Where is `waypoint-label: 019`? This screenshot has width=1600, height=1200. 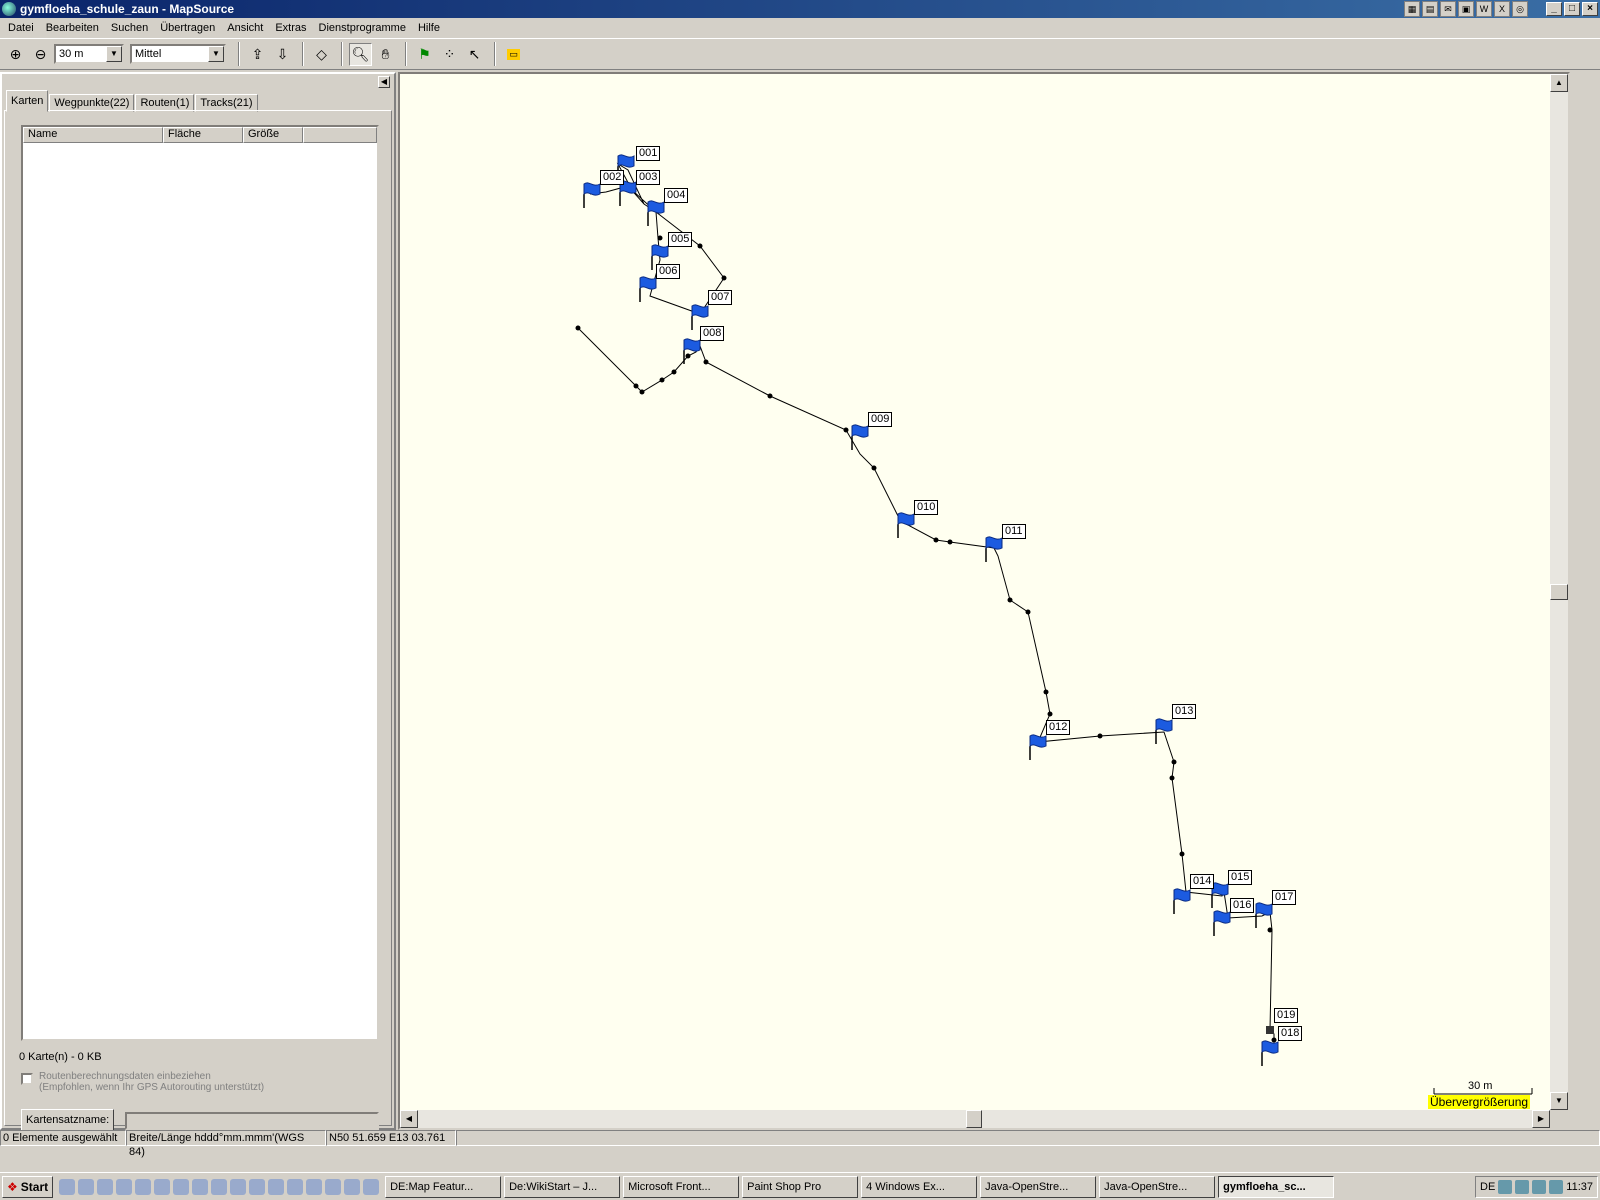 waypoint-label: 019 is located at coordinates (1286, 1015).